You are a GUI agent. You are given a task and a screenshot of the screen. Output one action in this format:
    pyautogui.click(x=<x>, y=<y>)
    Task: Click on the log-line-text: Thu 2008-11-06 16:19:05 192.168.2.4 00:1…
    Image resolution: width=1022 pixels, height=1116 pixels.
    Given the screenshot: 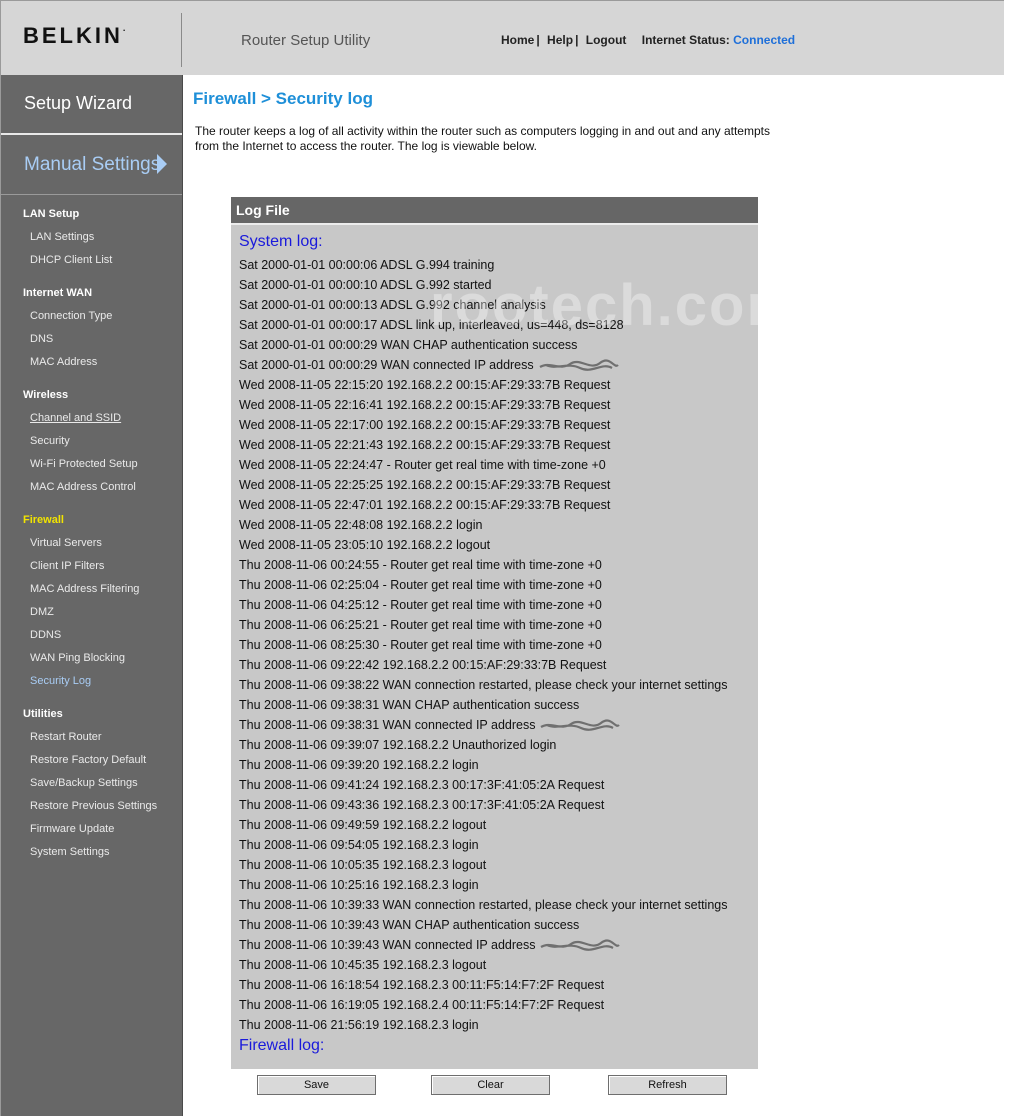 What is the action you would take?
    pyautogui.click(x=422, y=1005)
    